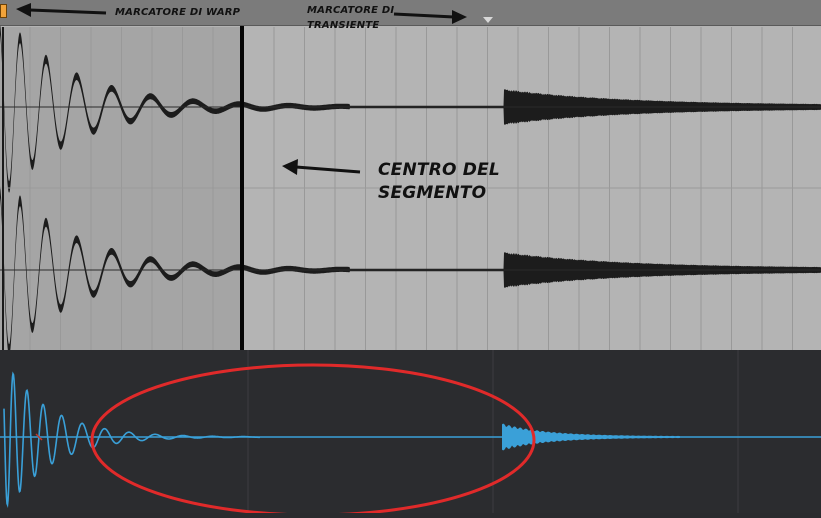 This screenshot has height=518, width=821. I want to click on segment-boundary-line, so click(242, 175).